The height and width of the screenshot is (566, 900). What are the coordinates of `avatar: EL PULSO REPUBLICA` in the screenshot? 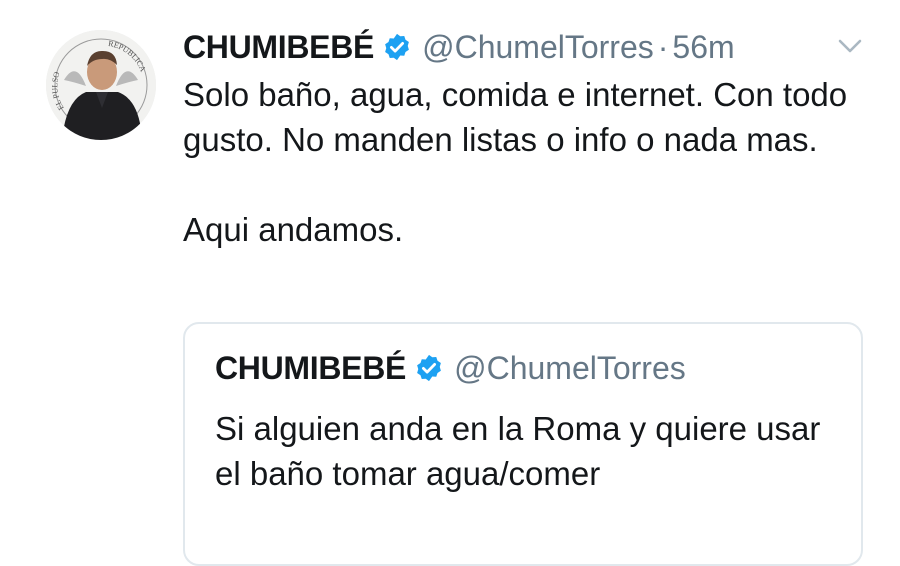 It's located at (101, 85).